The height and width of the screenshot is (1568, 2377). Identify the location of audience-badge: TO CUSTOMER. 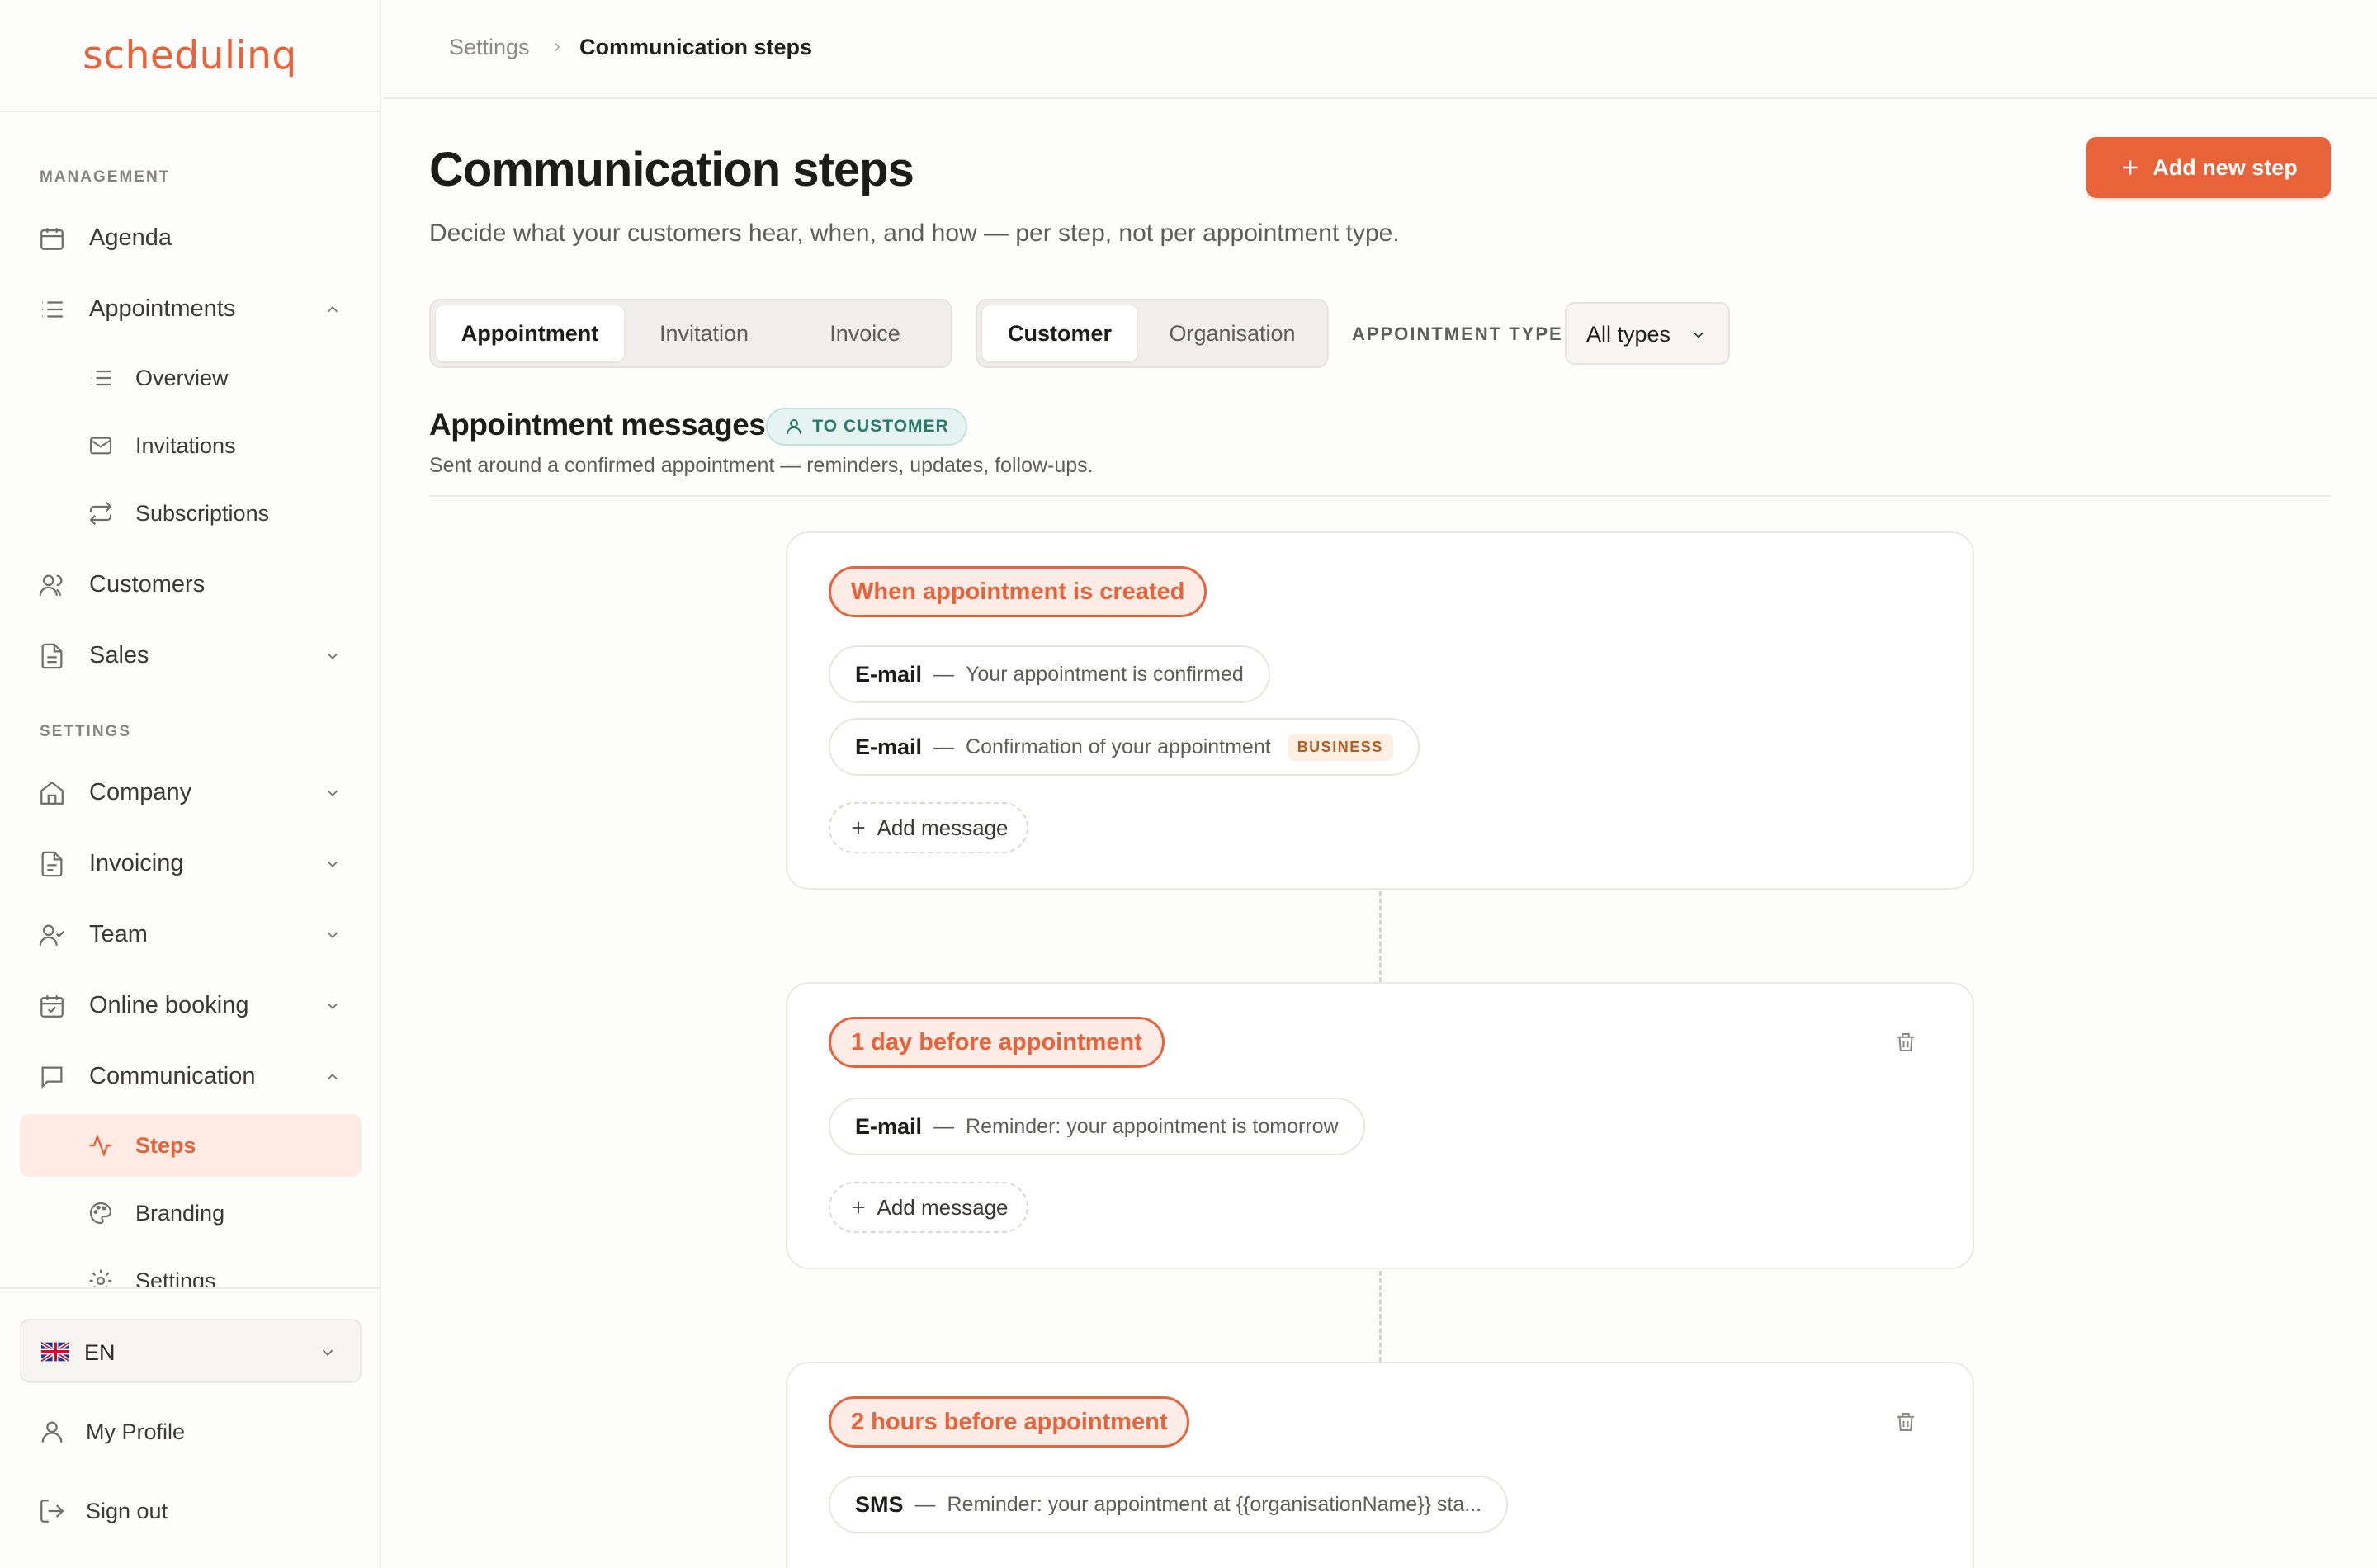
(866, 427).